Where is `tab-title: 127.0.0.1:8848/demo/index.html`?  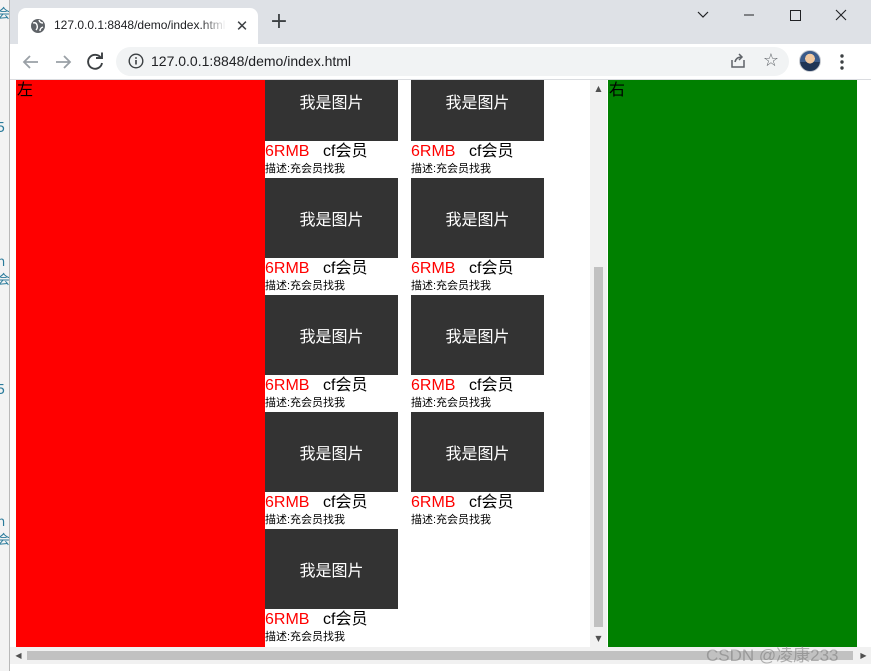 tab-title: 127.0.0.1:8848/demo/index.html is located at coordinates (140, 25).